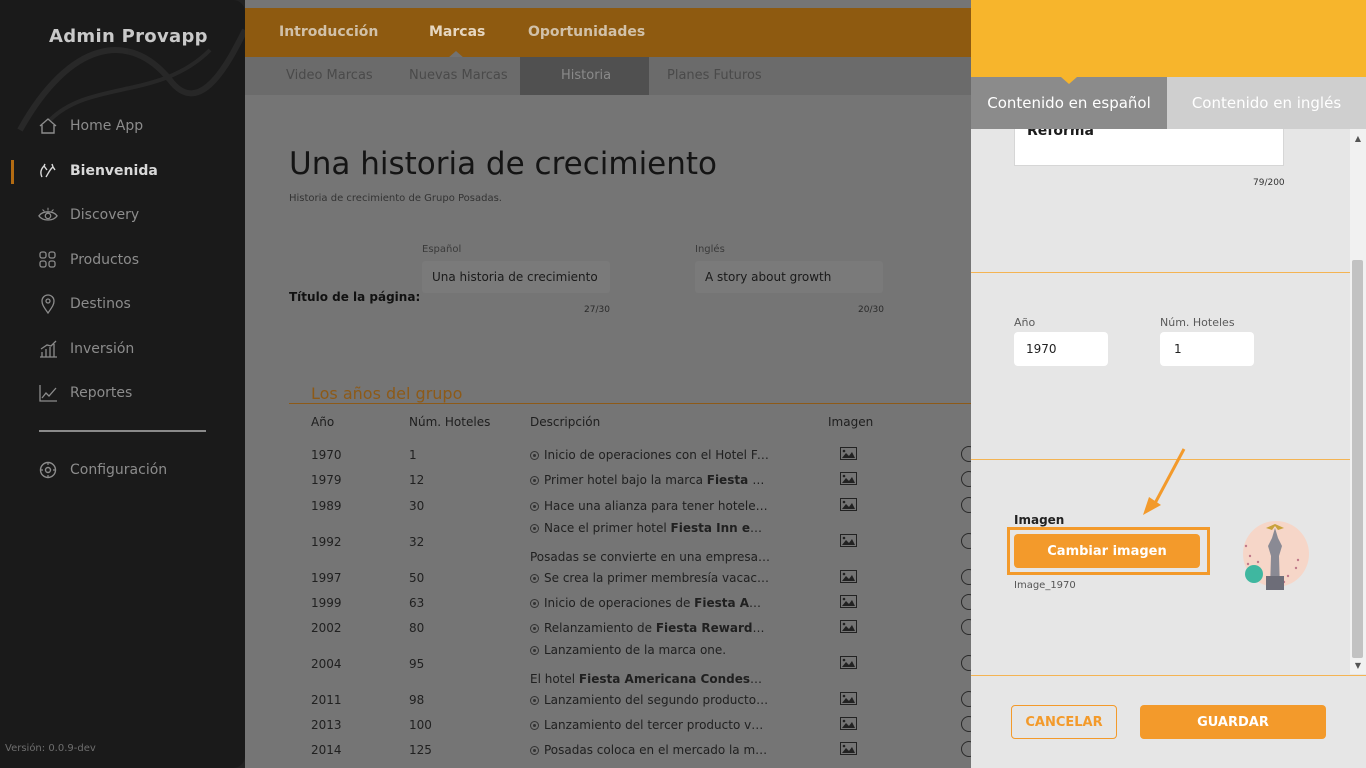 This screenshot has width=1366, height=768. Describe the element at coordinates (326, 750) in the screenshot. I see `cell-year: 2014` at that location.